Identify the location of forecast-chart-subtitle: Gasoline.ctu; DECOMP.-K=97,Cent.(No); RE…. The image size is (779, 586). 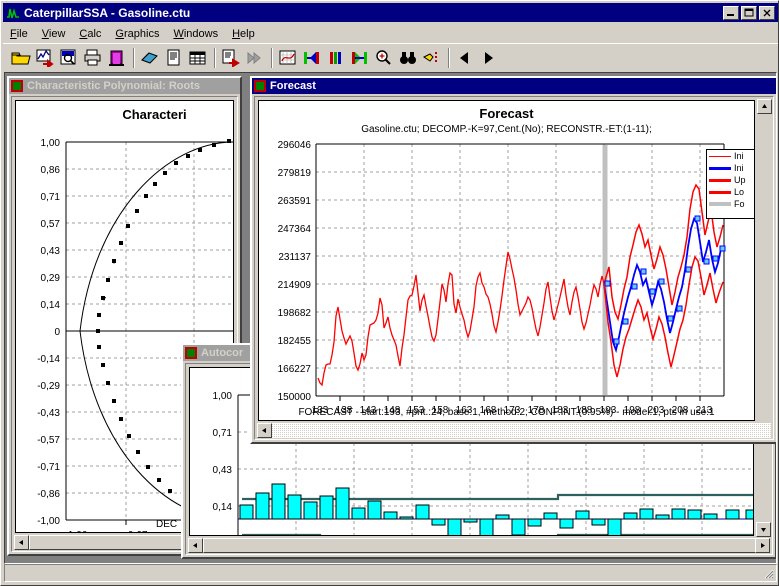
(506, 129).